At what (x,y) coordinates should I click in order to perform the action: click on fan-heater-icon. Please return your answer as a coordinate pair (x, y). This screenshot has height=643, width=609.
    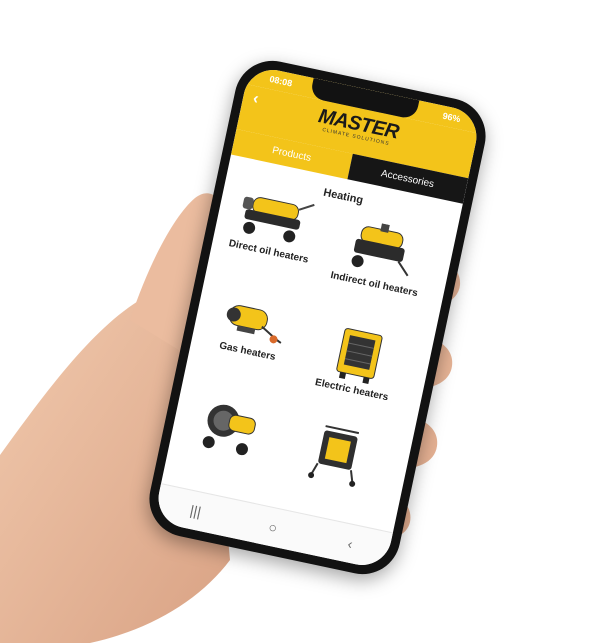
    Looking at the image, I should click on (334, 456).